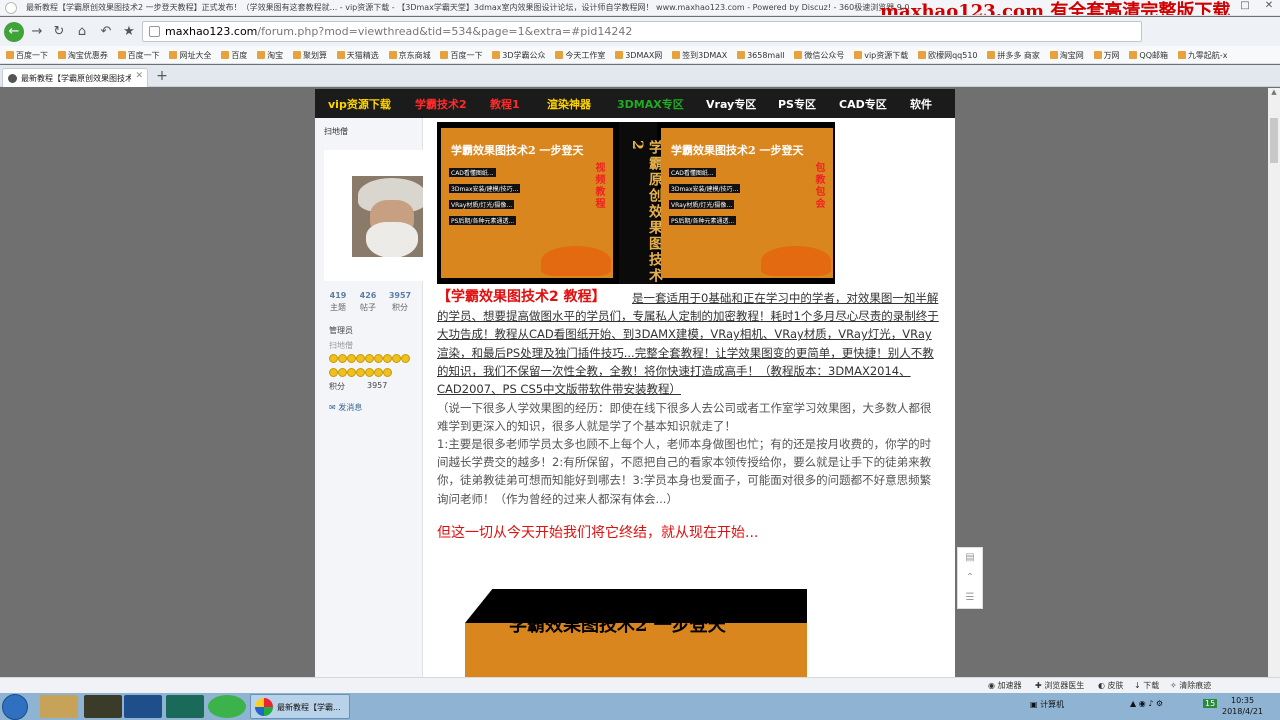  Describe the element at coordinates (1274, 382) in the screenshot. I see `vertical-scrollbar: ▲` at that location.